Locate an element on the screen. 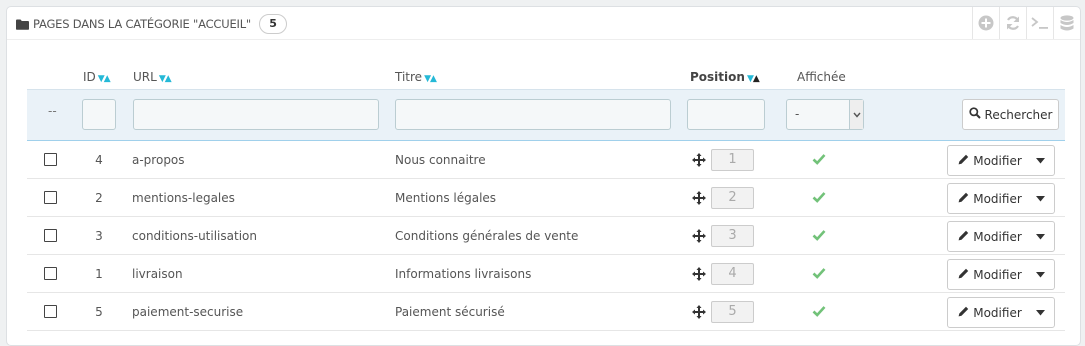 The width and height of the screenshot is (1085, 346). filter-id-input is located at coordinates (99, 114).